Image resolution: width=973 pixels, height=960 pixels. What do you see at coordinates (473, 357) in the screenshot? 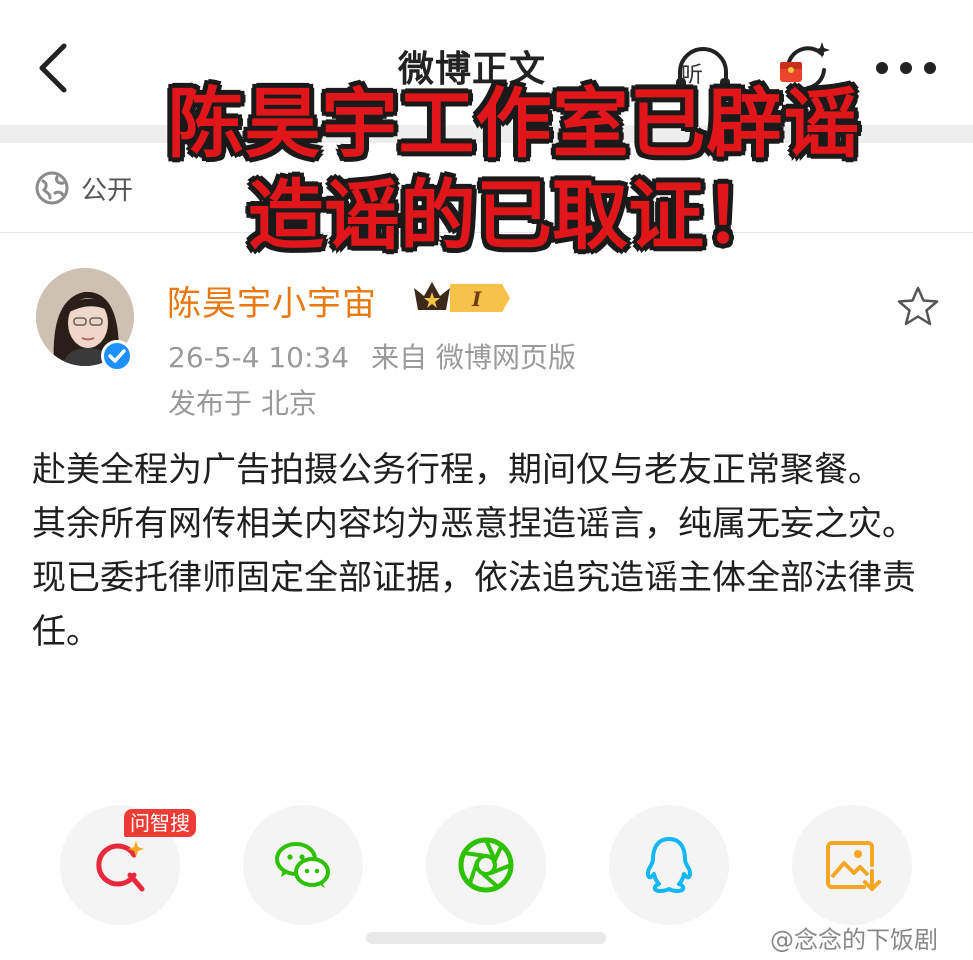
I see `post-source: 来自 微博网页版` at bounding box center [473, 357].